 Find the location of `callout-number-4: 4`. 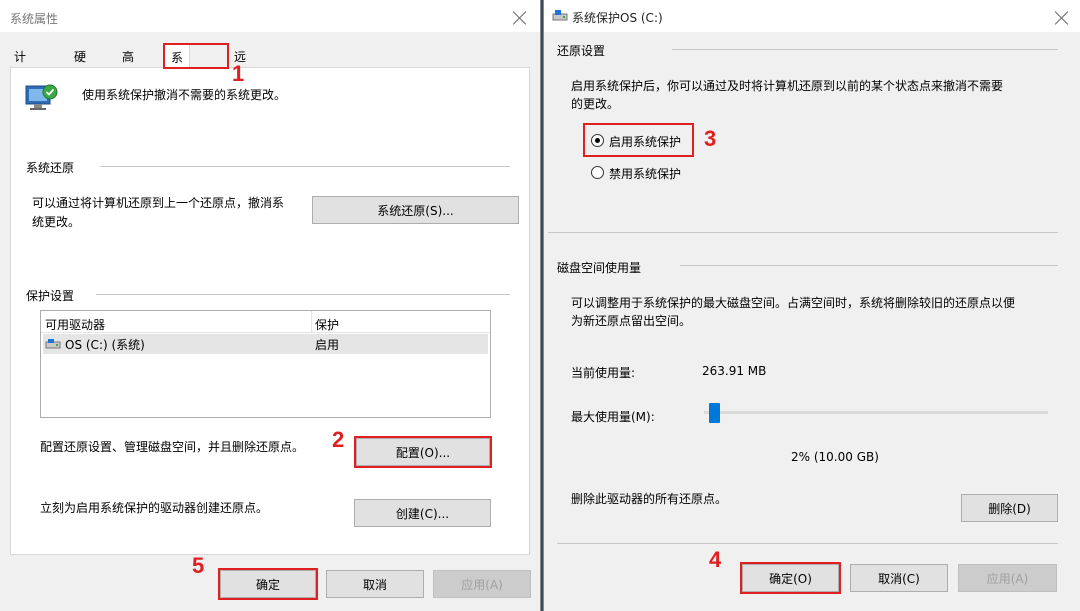

callout-number-4: 4 is located at coordinates (715, 559).